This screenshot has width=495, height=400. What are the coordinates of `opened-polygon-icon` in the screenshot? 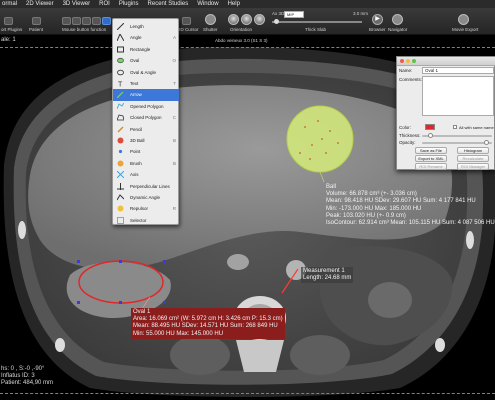 It's located at (120, 106).